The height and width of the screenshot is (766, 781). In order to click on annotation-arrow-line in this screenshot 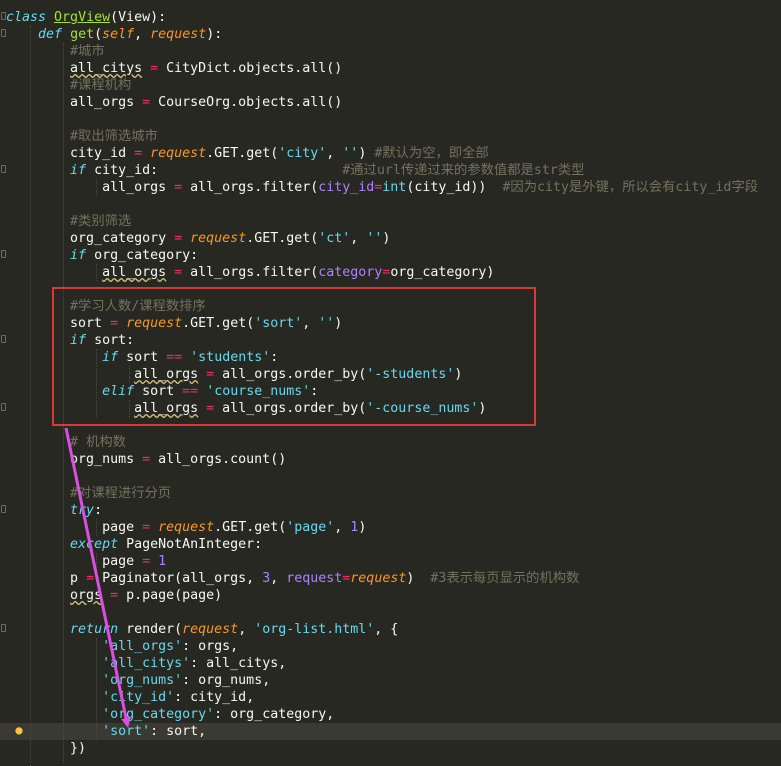, I will do `click(97, 577)`.